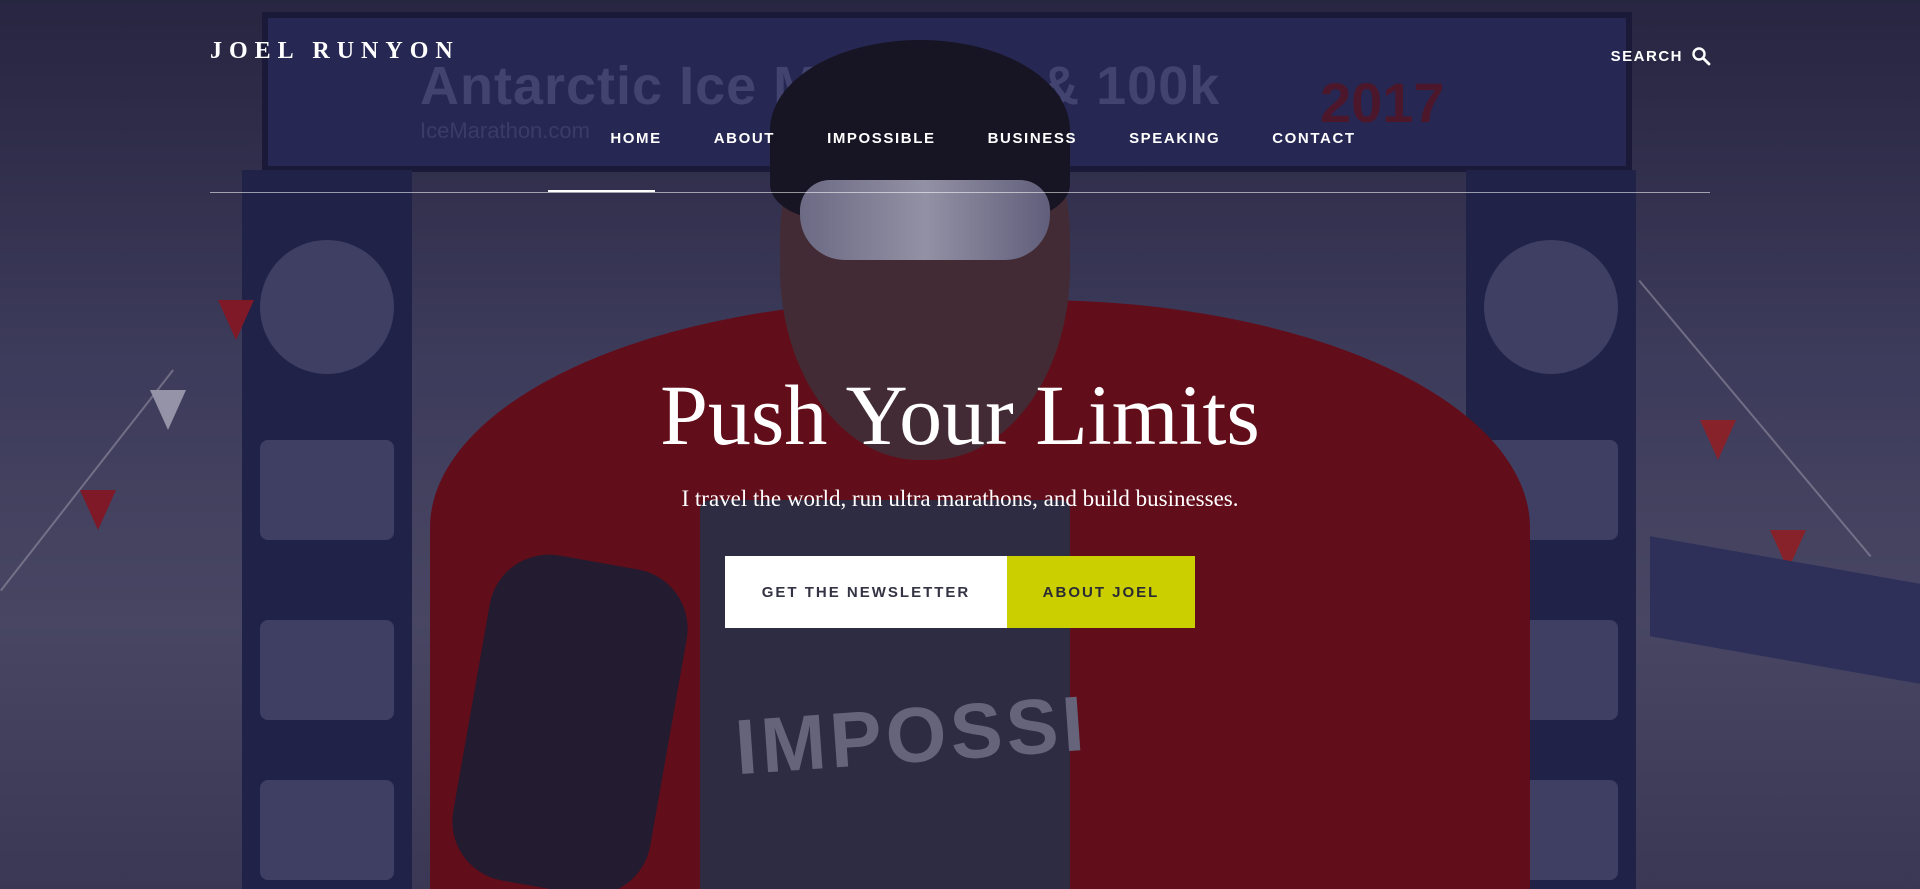 This screenshot has height=889, width=1920. I want to click on search-button: SEARCH, so click(1661, 56).